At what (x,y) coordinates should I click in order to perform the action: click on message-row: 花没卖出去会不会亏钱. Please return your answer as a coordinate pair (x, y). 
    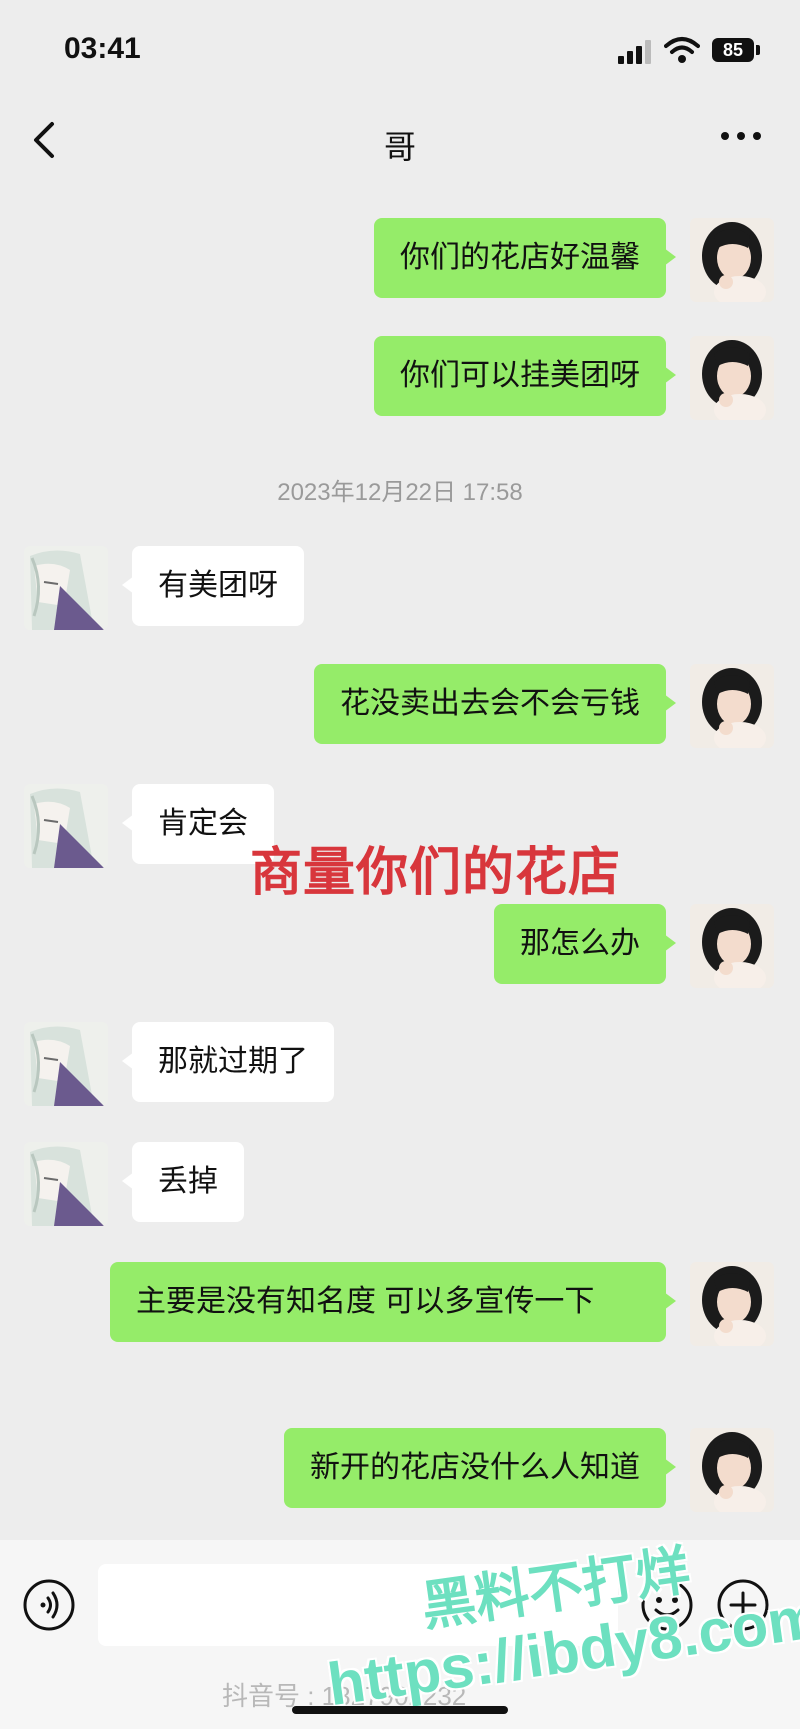
    Looking at the image, I should click on (400, 706).